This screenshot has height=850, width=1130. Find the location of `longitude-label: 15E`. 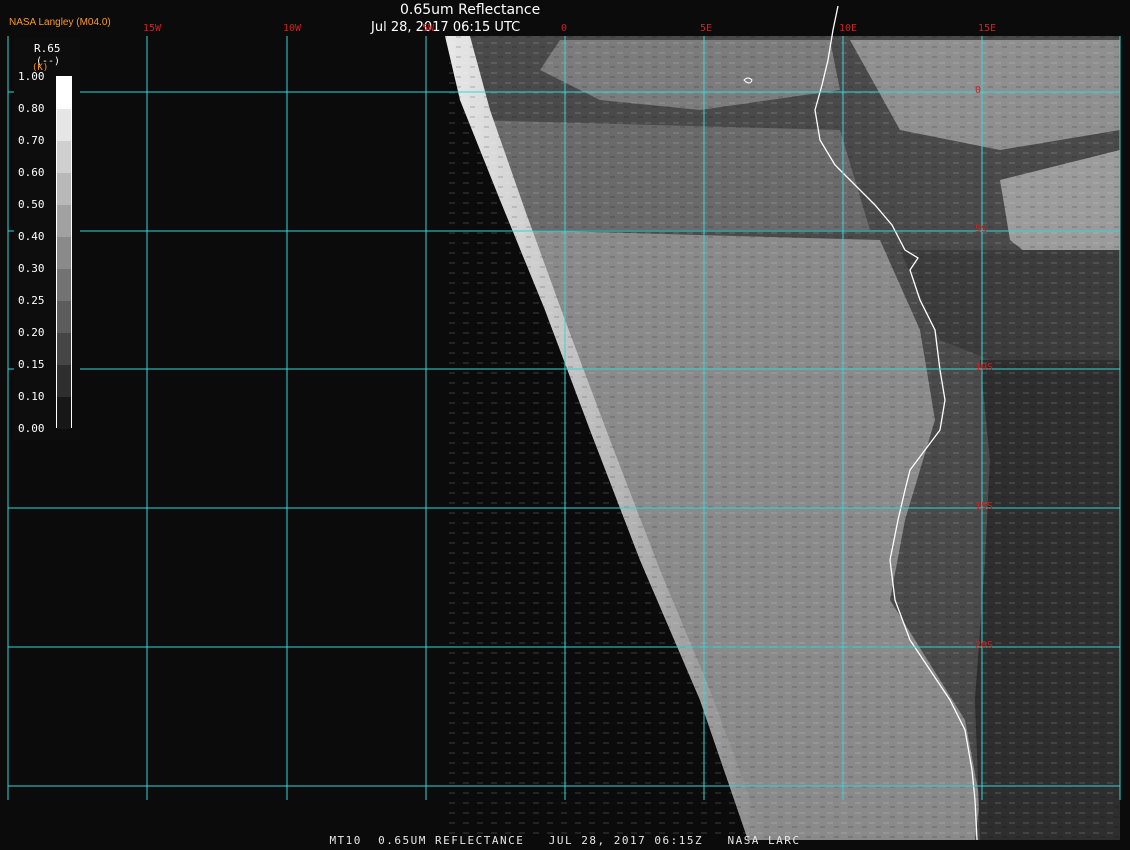

longitude-label: 15E is located at coordinates (987, 28).